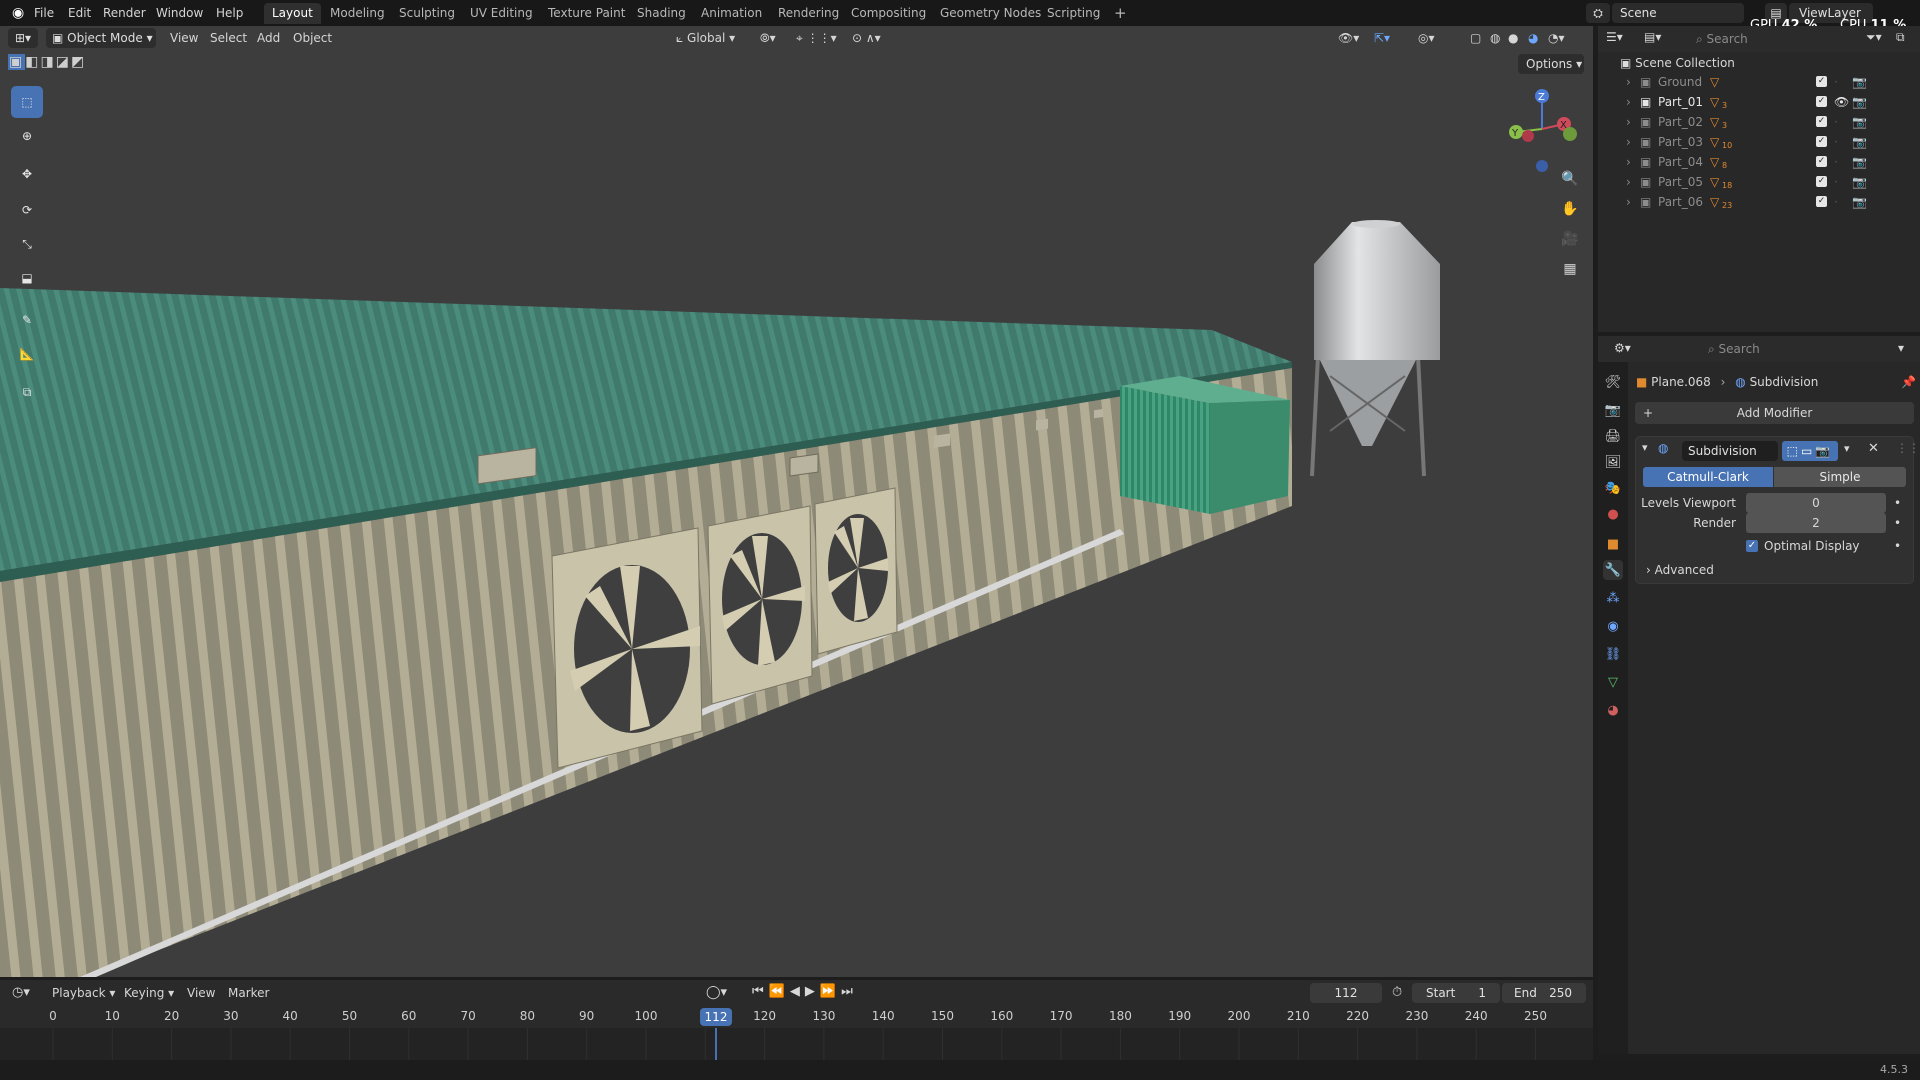 The image size is (1920, 1080). Describe the element at coordinates (501, 13) in the screenshot. I see `tab-uv-editing: UV Editing` at that location.